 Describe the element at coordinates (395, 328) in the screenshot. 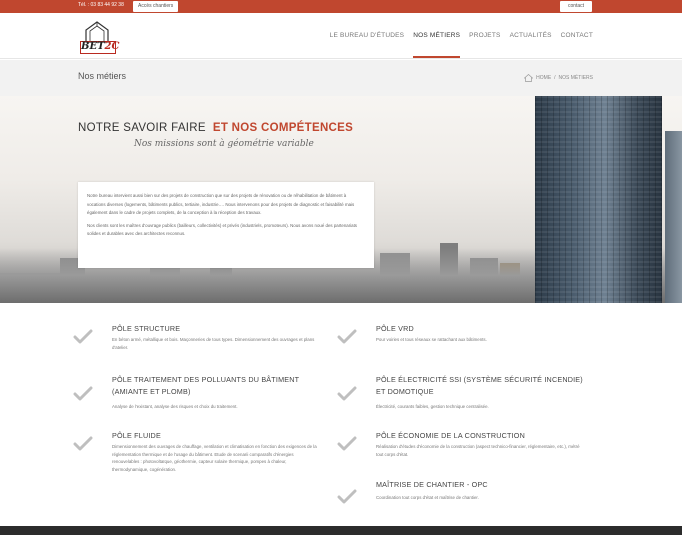

I see `service-title: PÔLE VRD` at that location.